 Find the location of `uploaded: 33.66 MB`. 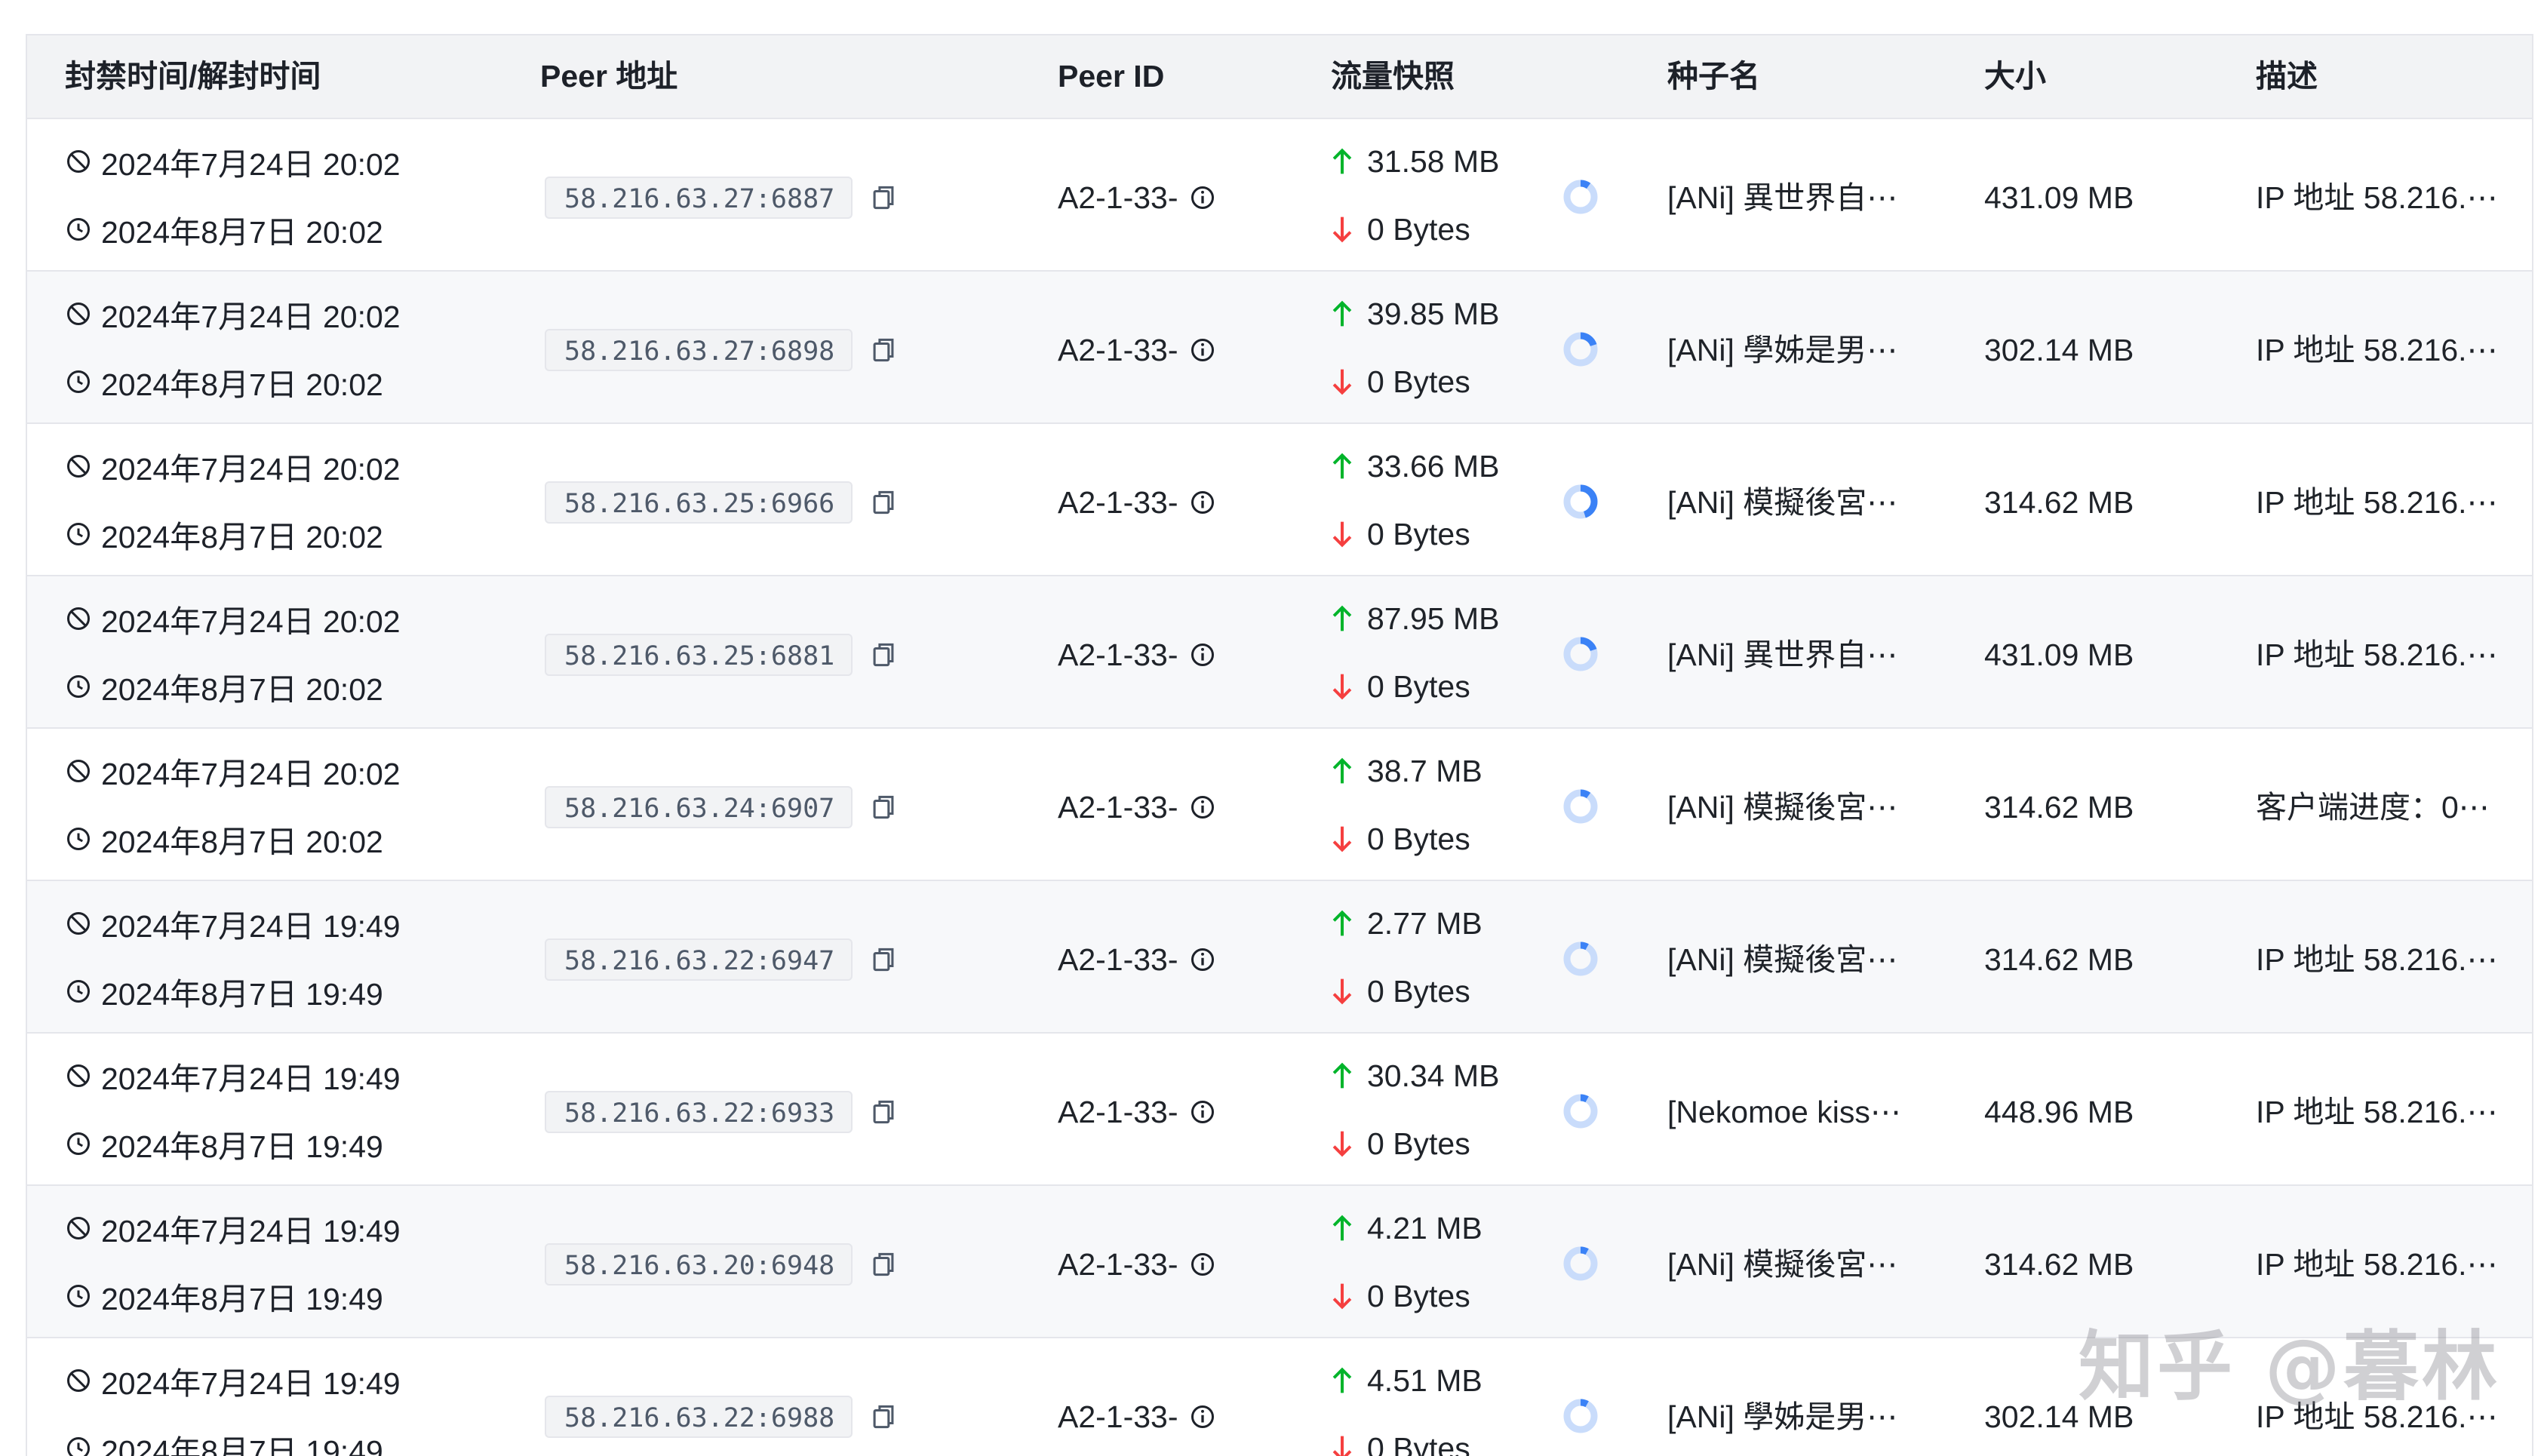

uploaded: 33.66 MB is located at coordinates (1433, 466).